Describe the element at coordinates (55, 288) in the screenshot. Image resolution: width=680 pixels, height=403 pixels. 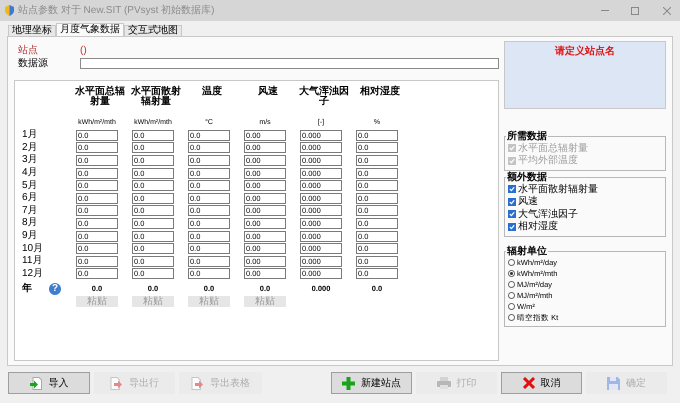
I see `help-button: ?` at that location.